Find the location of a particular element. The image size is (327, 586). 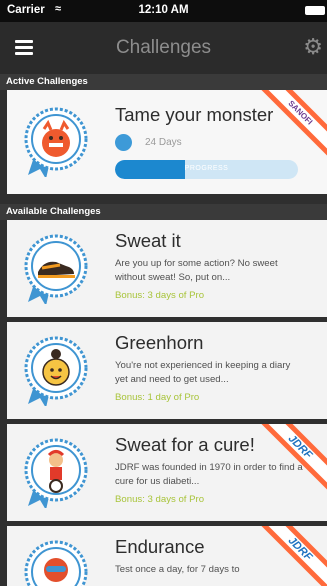

sponsor-ribbon: JDRF is located at coordinates (290, 556).